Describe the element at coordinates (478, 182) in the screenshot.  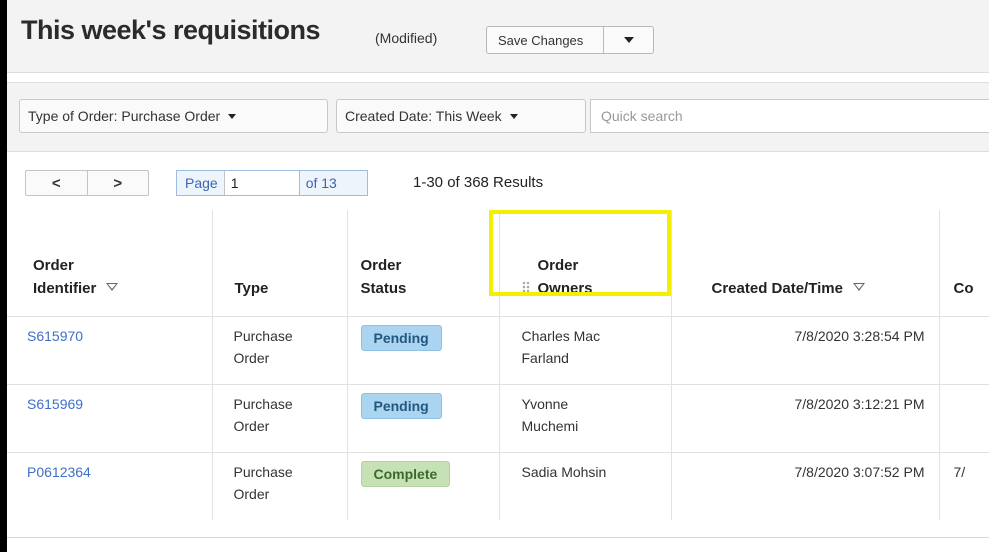
I see `results-count: 1-30 of 368 Results` at that location.